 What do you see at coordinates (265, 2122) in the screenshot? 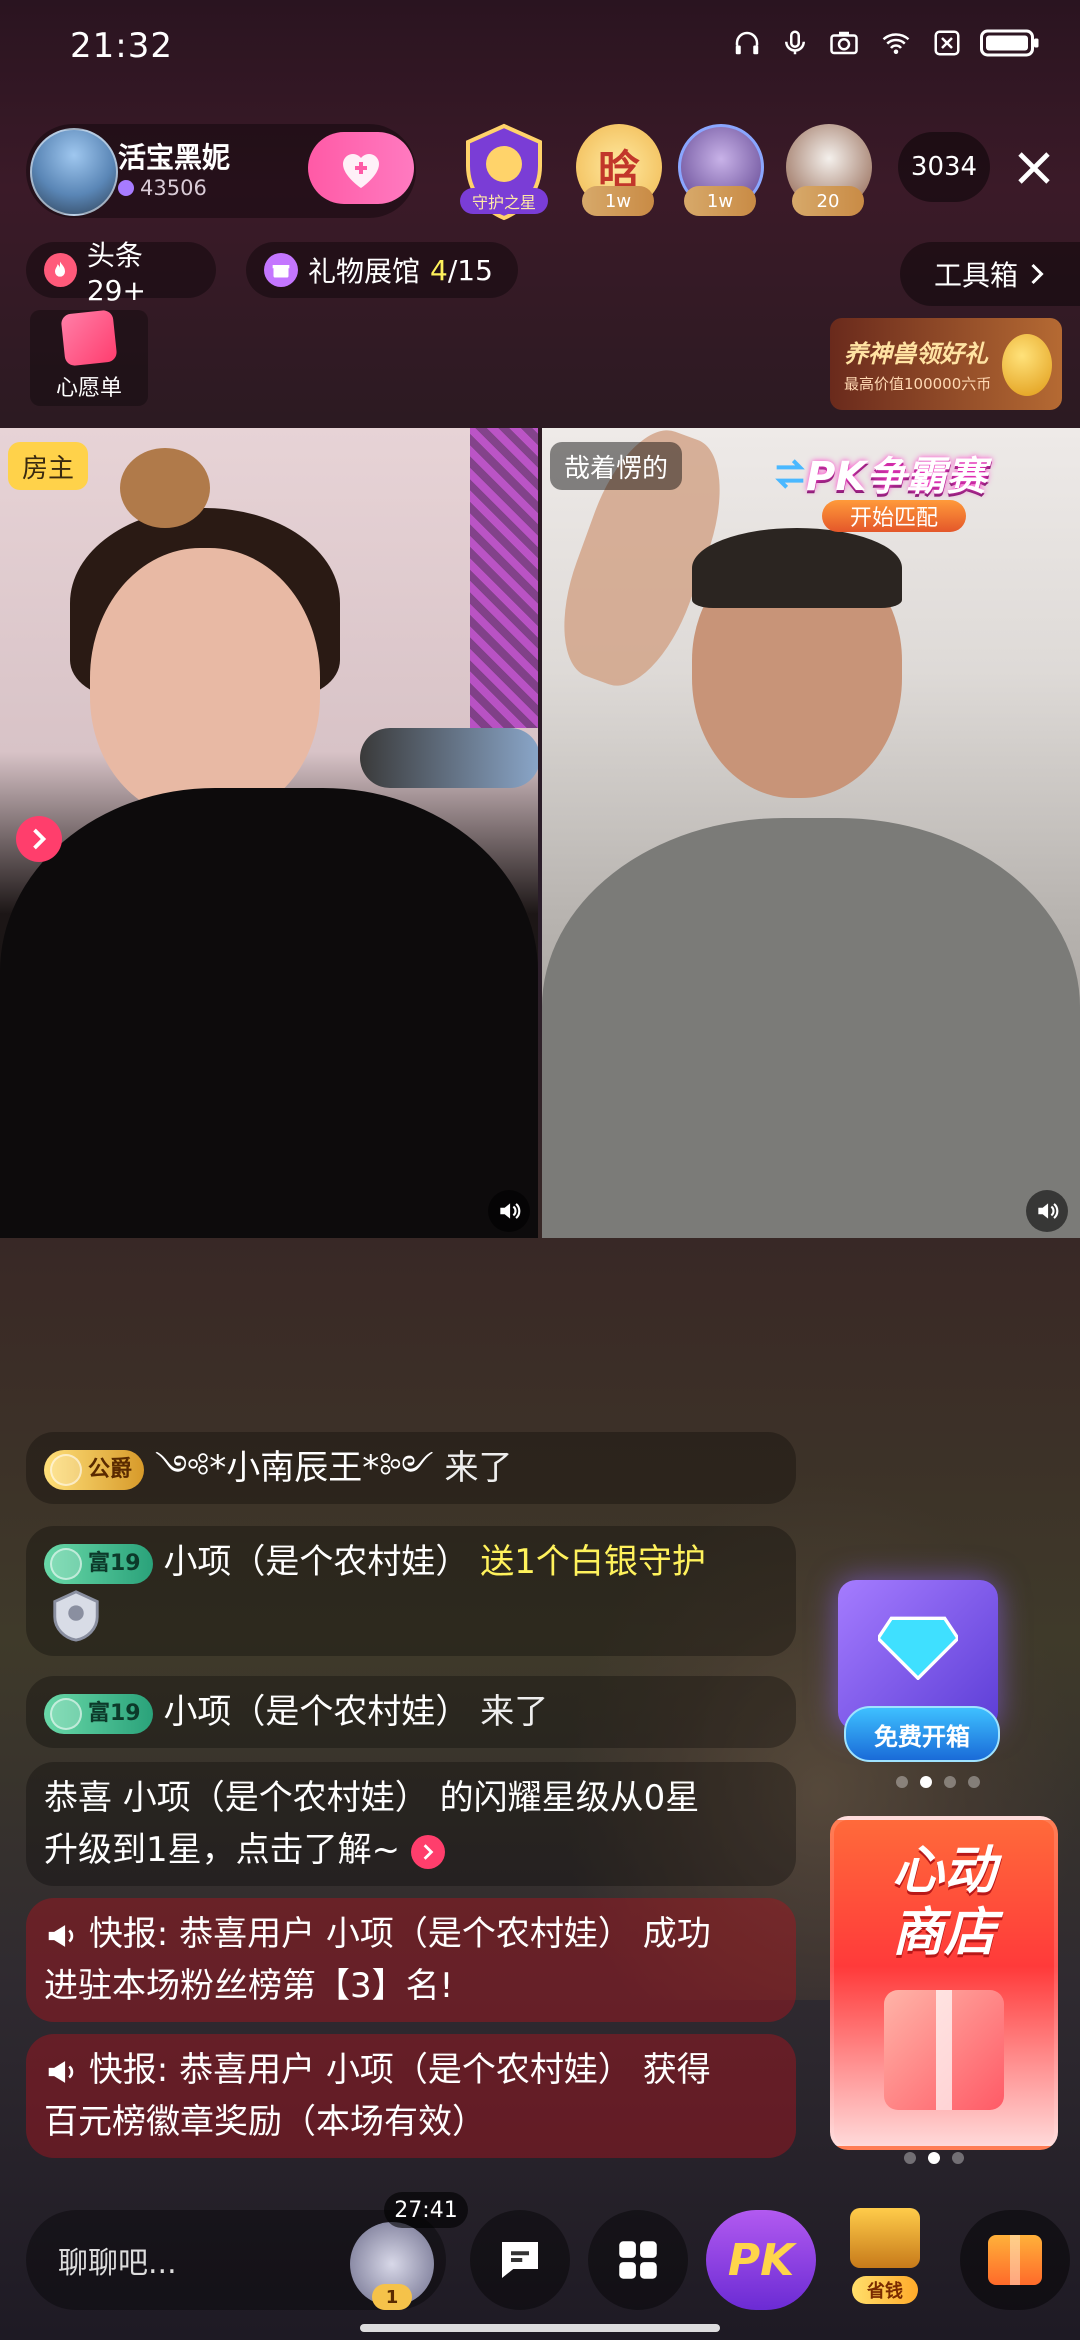
I see `chat-text: 百元榜徽章奖励（本场有效）` at bounding box center [265, 2122].